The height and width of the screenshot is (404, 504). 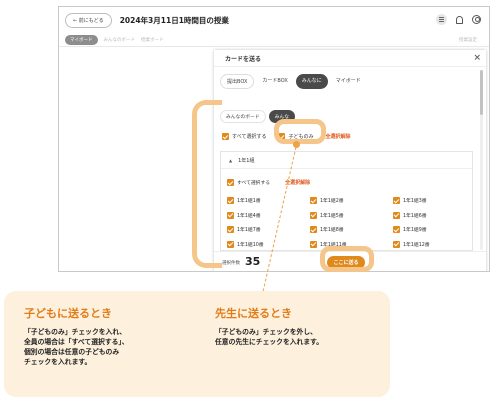 What do you see at coordinates (253, 313) in the screenshot?
I see `teacher-send-title: 先生に送るとき` at bounding box center [253, 313].